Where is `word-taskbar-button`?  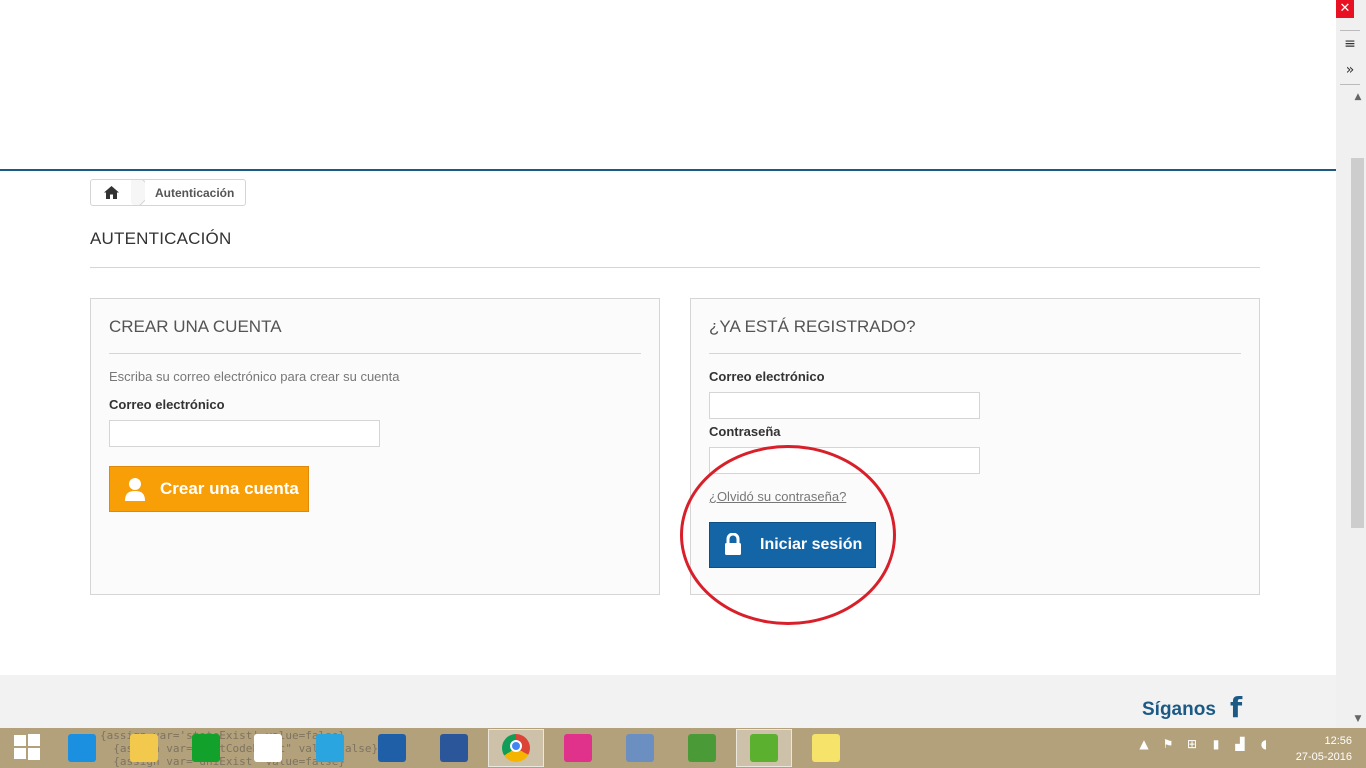
word-taskbar-button is located at coordinates (454, 748).